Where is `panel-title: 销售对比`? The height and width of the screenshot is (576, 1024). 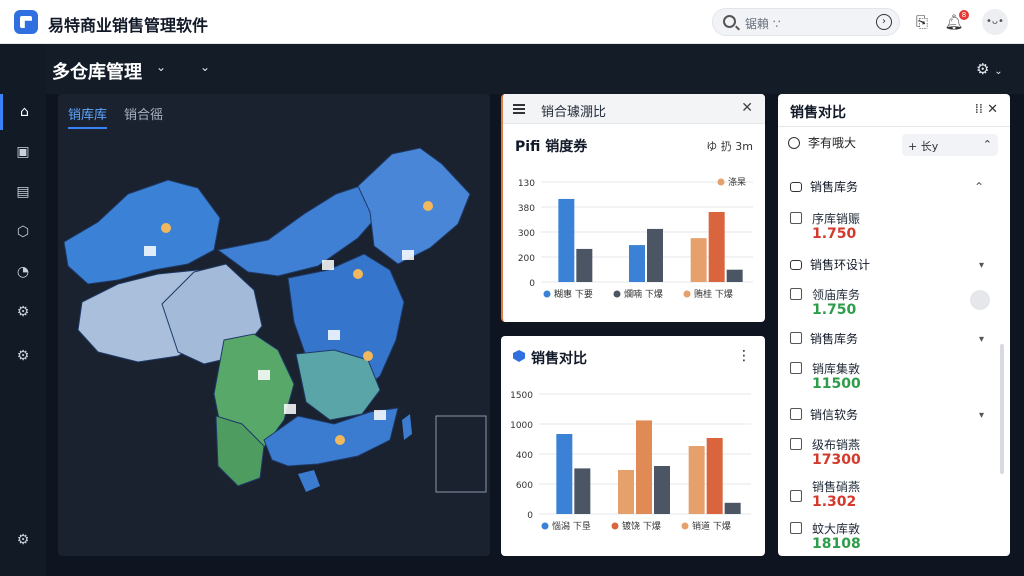 panel-title: 销售对比 is located at coordinates (818, 113).